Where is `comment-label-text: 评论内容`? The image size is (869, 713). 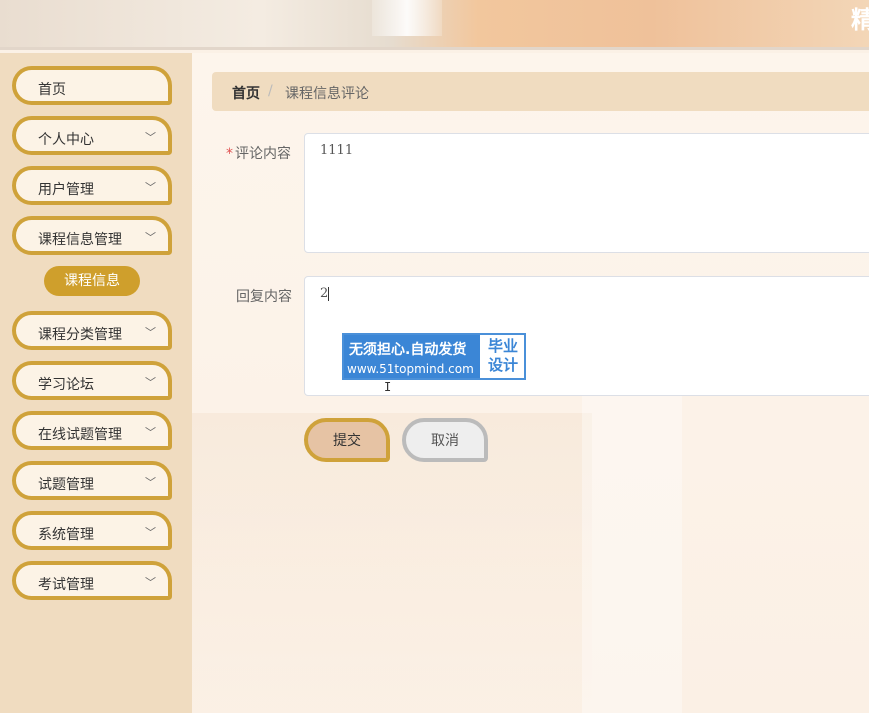 comment-label-text: 评论内容 is located at coordinates (263, 154).